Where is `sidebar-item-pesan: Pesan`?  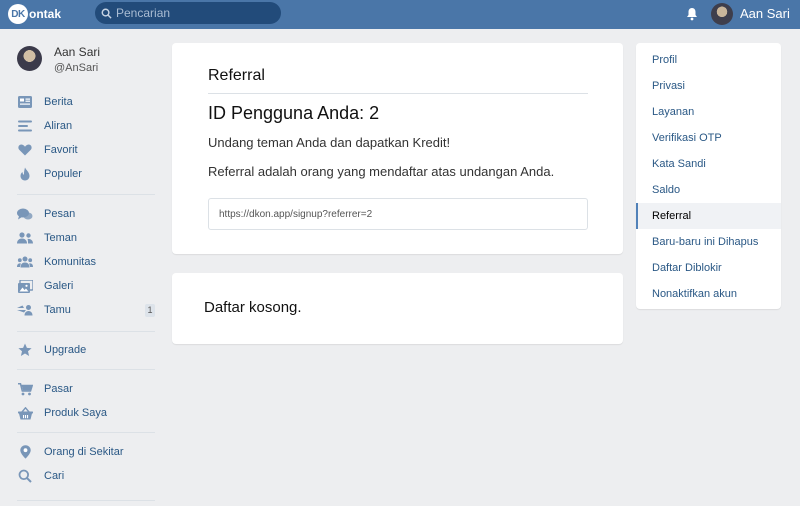
sidebar-item-pesan: Pesan is located at coordinates (87, 214).